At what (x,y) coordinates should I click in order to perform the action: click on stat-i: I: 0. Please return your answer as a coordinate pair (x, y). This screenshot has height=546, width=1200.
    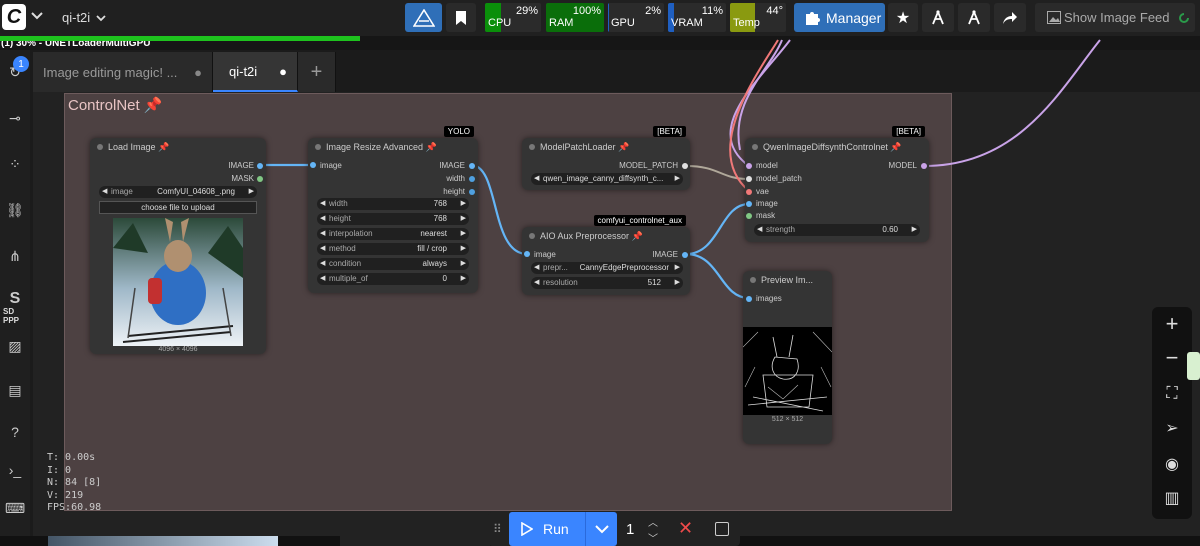
    Looking at the image, I should click on (59, 470).